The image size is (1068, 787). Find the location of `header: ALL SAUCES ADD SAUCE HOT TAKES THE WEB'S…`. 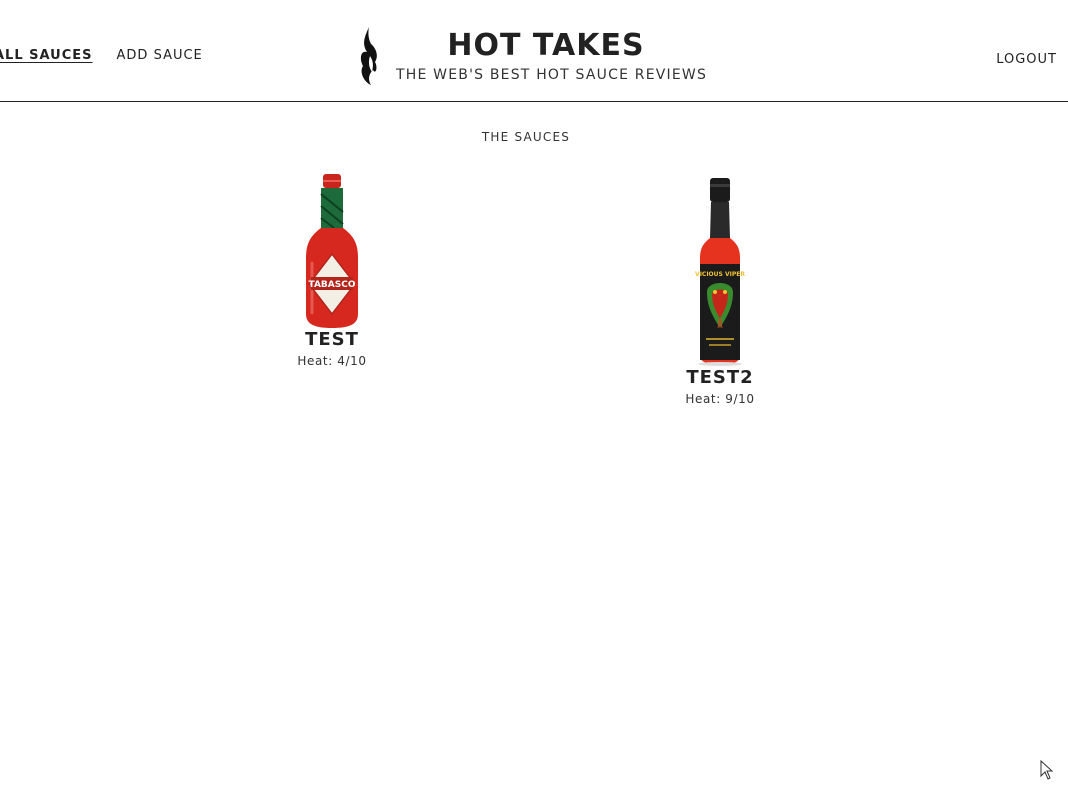

header: ALL SAUCES ADD SAUCE HOT TAKES THE WEB'S… is located at coordinates (534, 51).